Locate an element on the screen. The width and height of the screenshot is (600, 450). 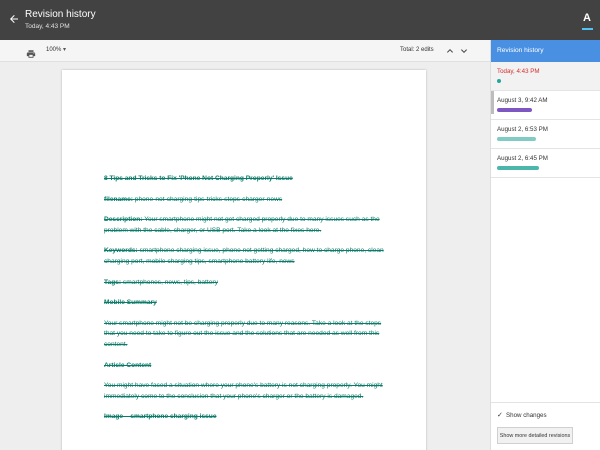
filename-label: filename: is located at coordinates (118, 199).